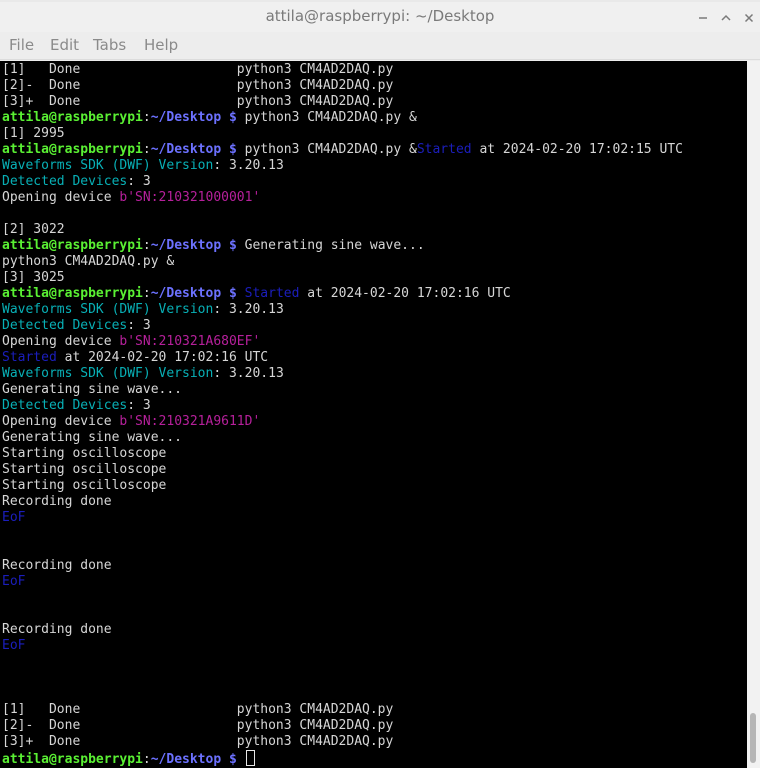 The height and width of the screenshot is (768, 760). I want to click on terminal-line: python3 CM4AD2DAQ.py &, so click(342, 262).